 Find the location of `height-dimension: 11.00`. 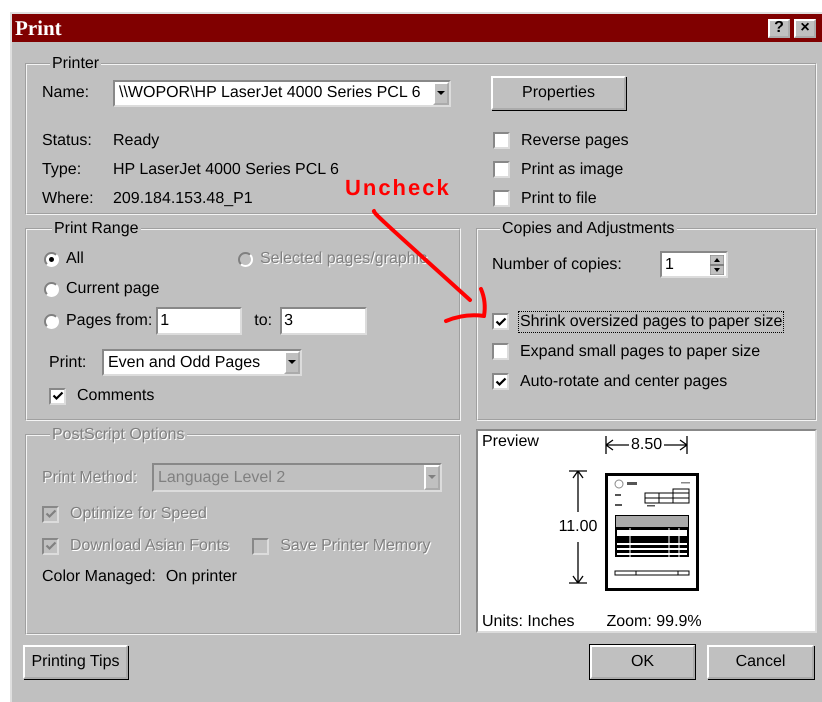

height-dimension: 11.00 is located at coordinates (578, 527).